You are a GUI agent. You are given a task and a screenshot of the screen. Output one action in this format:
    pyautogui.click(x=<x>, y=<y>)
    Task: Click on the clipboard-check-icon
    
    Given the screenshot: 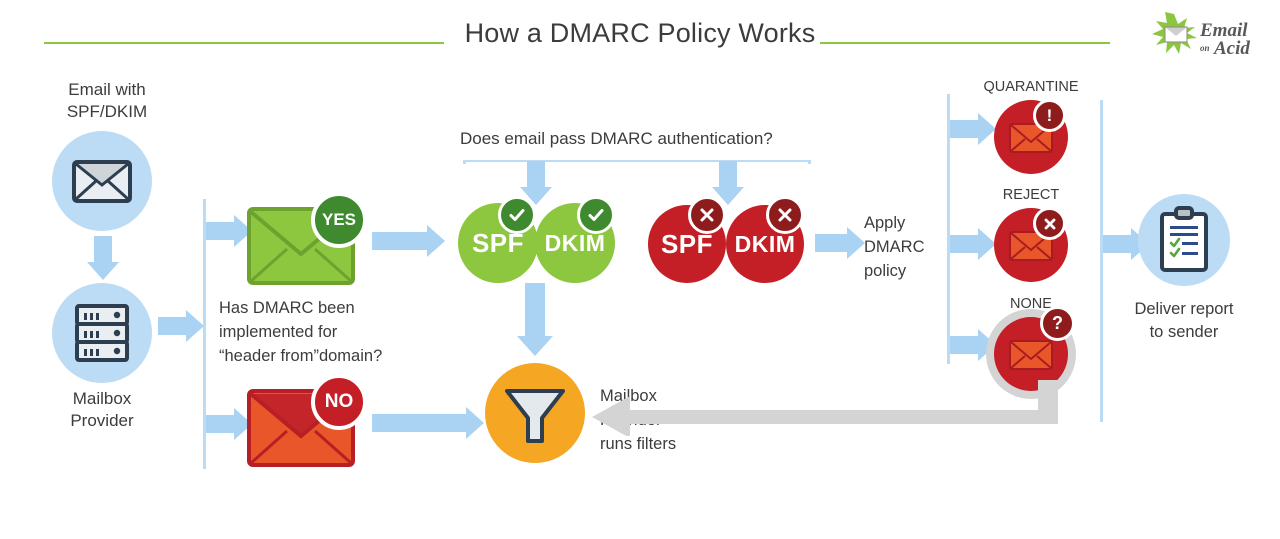 What is the action you would take?
    pyautogui.click(x=1184, y=239)
    